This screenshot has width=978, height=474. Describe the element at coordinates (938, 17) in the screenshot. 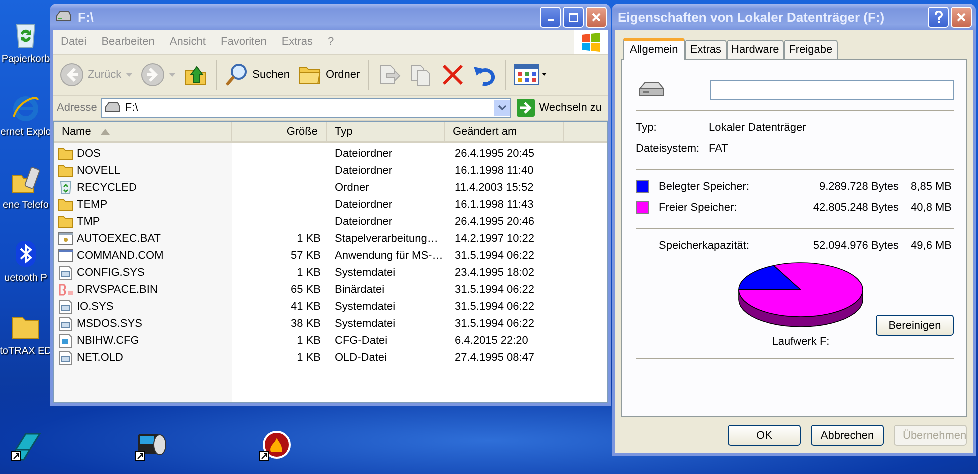

I see `help-button` at that location.